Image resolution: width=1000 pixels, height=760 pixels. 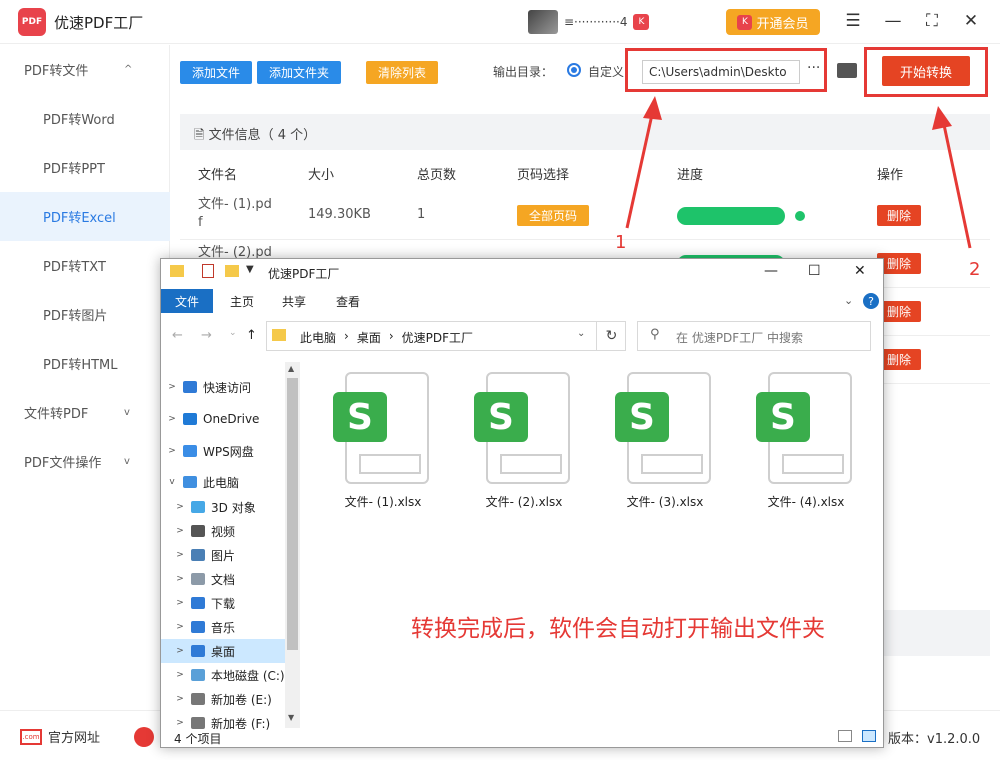 I want to click on file-item-name: 文件- (2).xlsx, so click(x=524, y=502).